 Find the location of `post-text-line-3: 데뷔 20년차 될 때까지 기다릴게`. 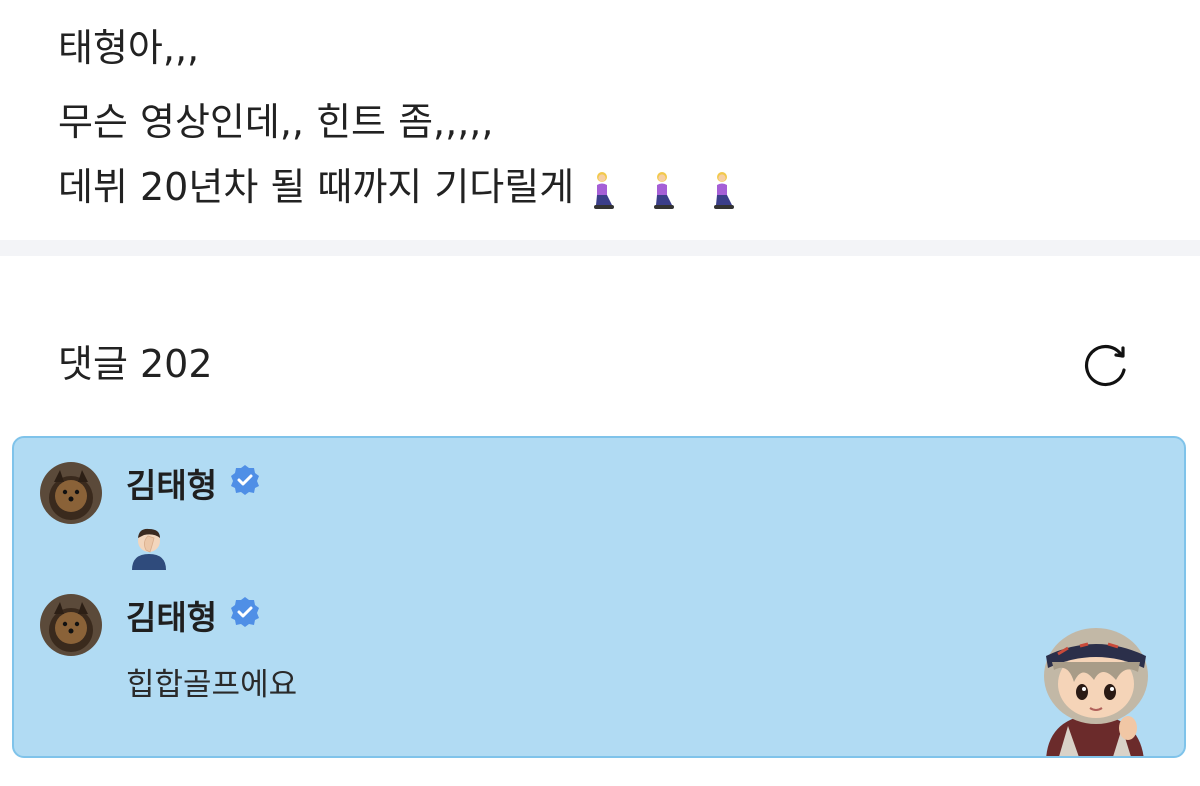

post-text-line-3: 데뷔 20년차 될 때까지 기다릴게 is located at coordinates (413, 188).